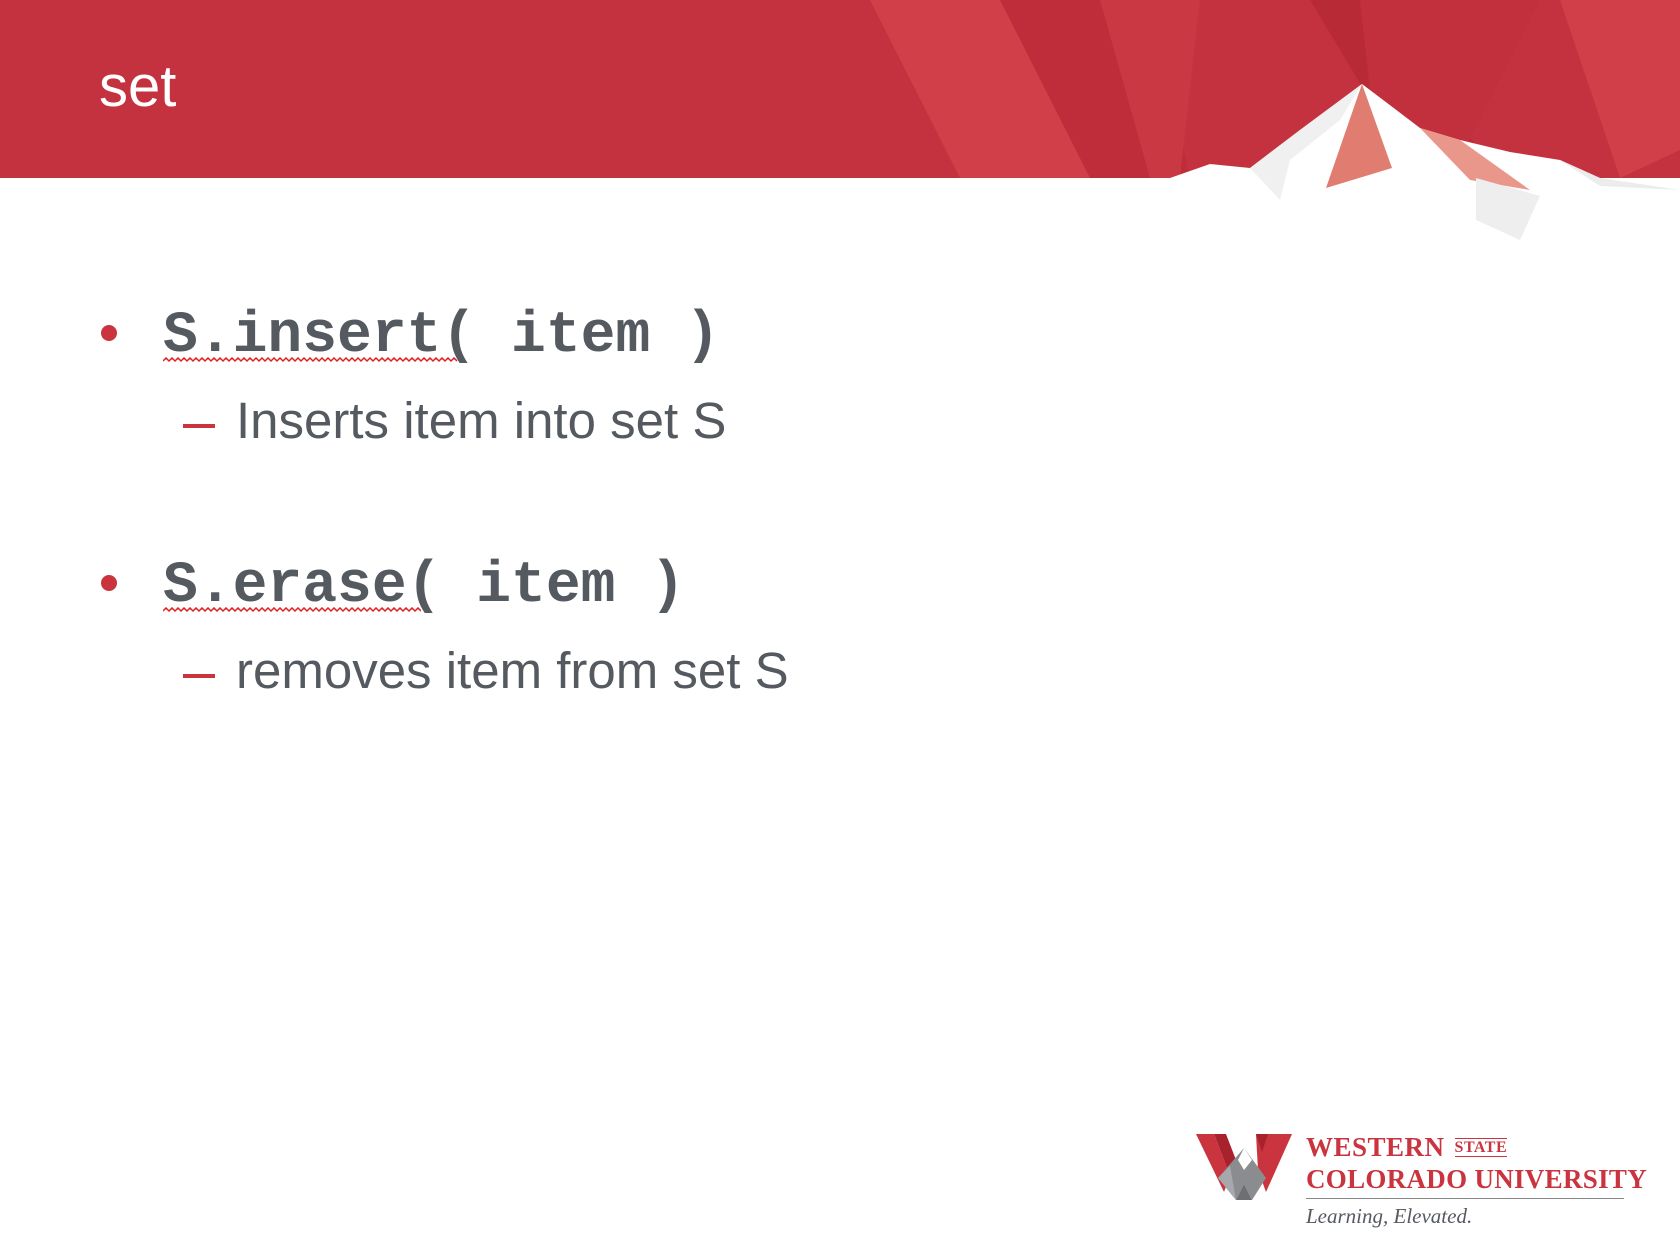  What do you see at coordinates (1389, 1216) in the screenshot?
I see `logo-tagline: Learning, Elevated.` at bounding box center [1389, 1216].